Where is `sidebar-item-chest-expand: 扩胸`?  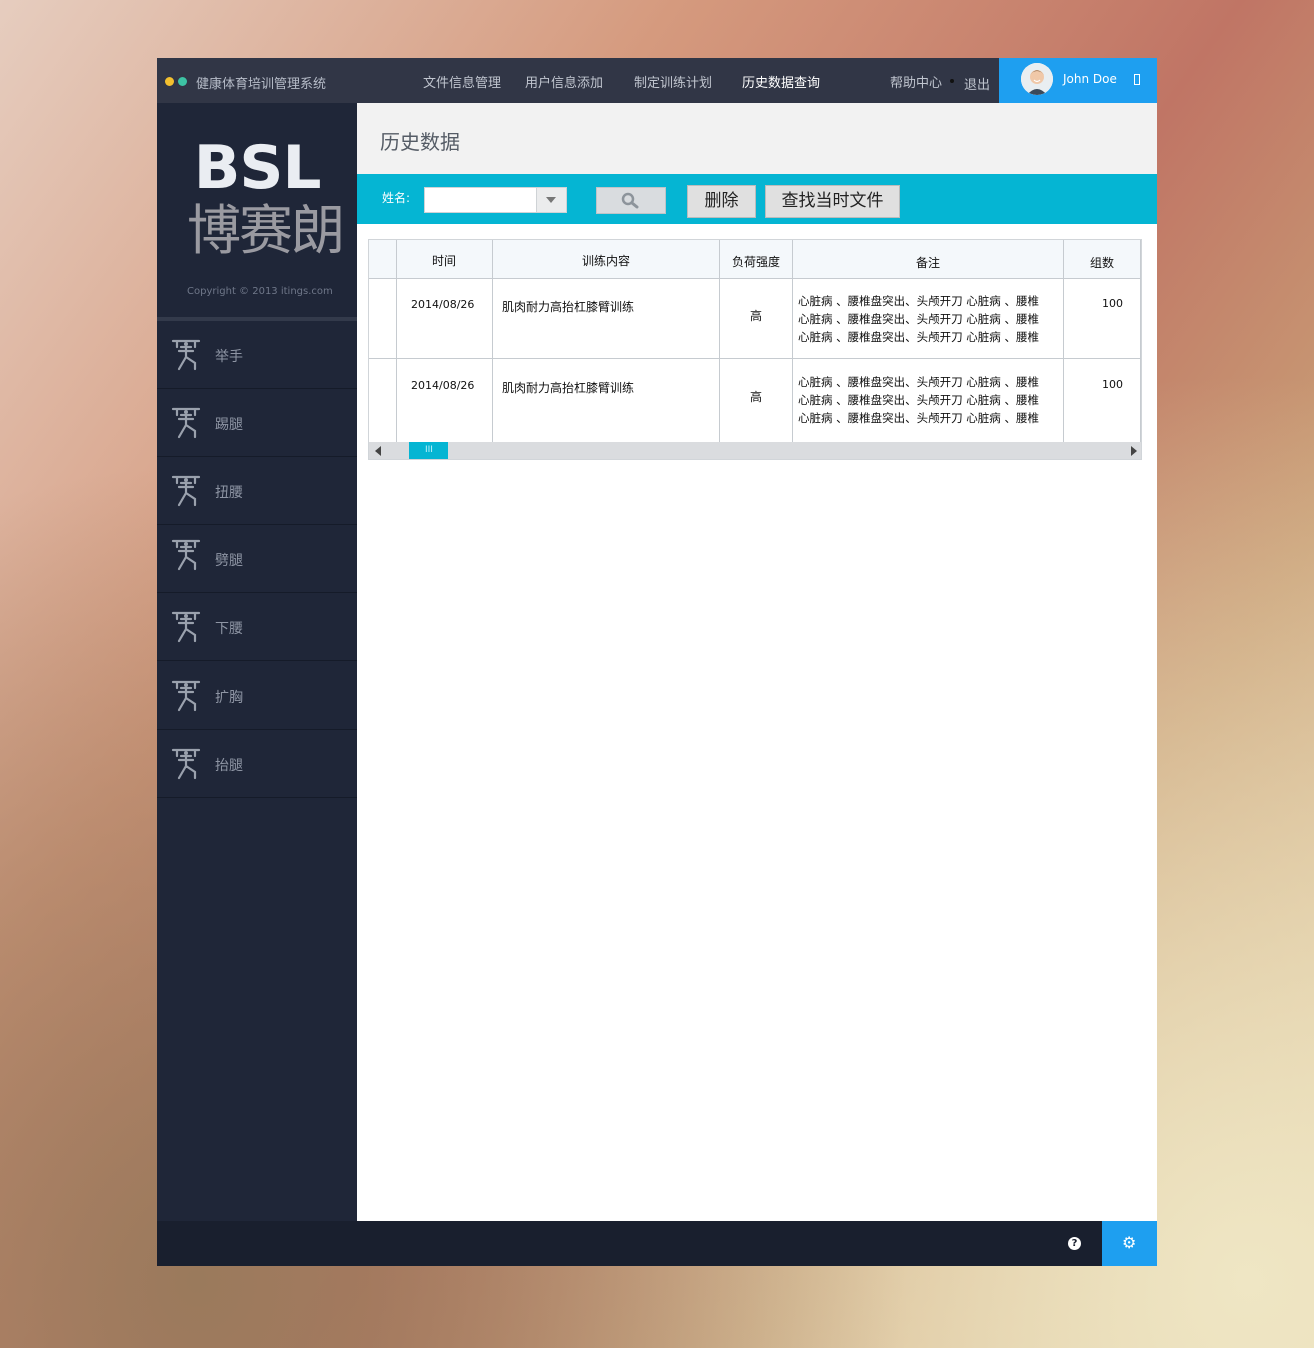 sidebar-item-chest-expand: 扩胸 is located at coordinates (257, 696).